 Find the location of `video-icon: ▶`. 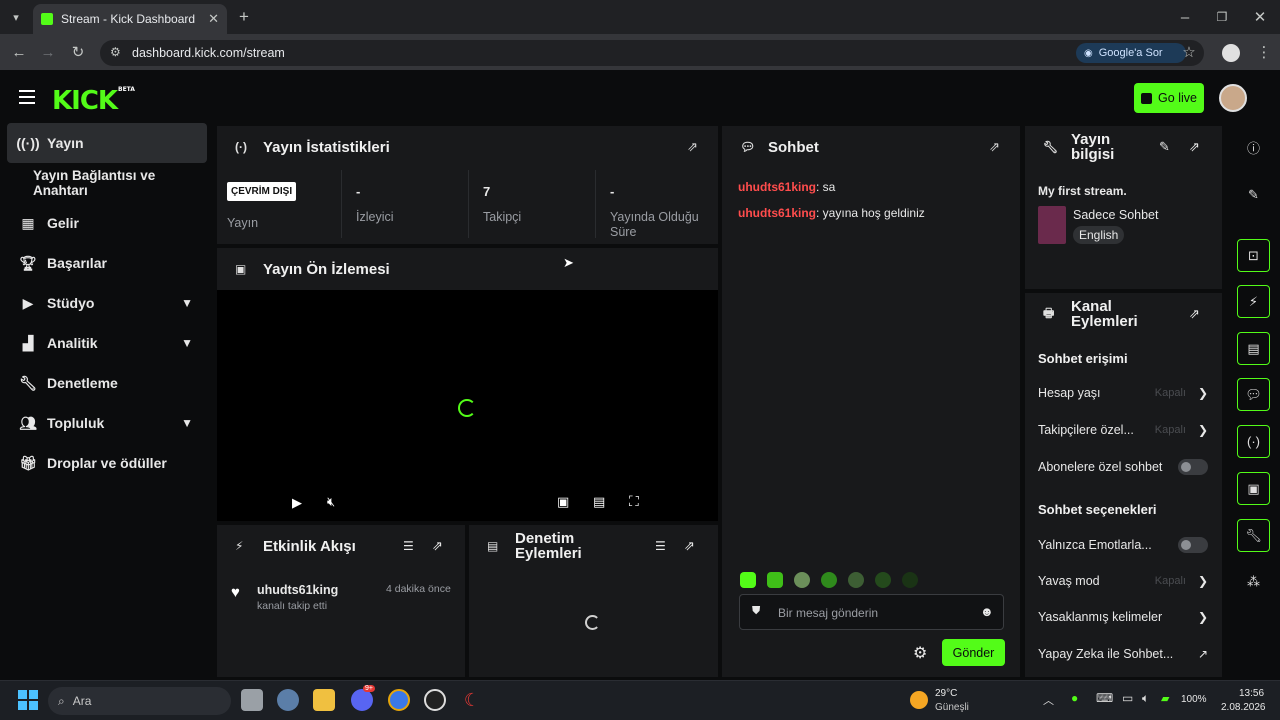

video-icon: ▶ is located at coordinates (28, 302).